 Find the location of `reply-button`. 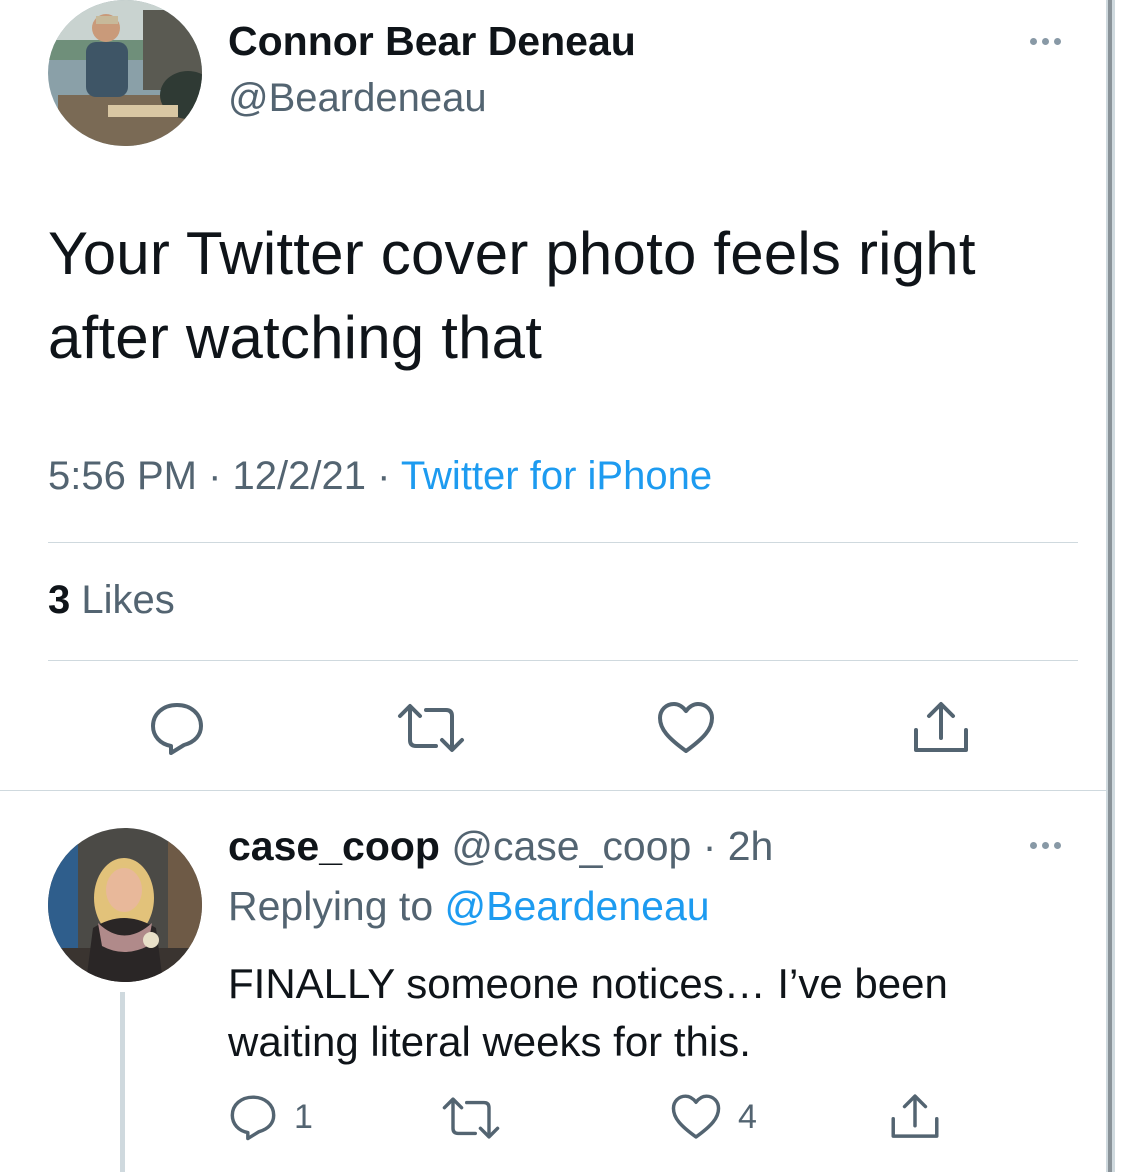

reply-button is located at coordinates (177, 728).